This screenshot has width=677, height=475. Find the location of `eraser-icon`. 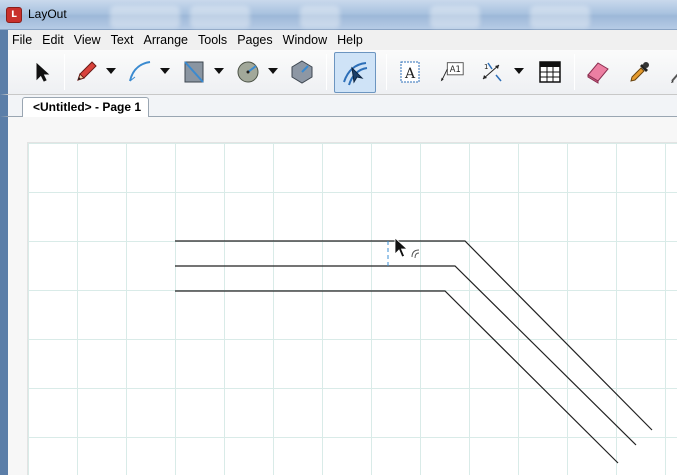

eraser-icon is located at coordinates (598, 73).